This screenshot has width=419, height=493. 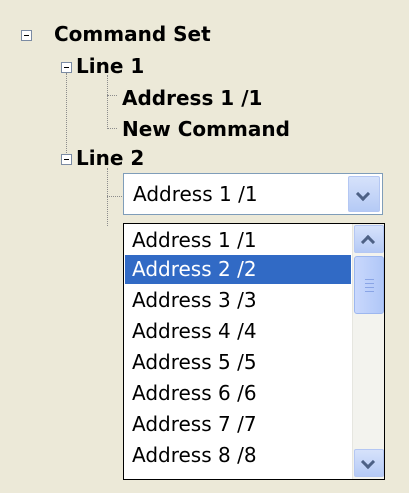 What do you see at coordinates (238, 424) in the screenshot?
I see `list-item: Address 7 /7` at bounding box center [238, 424].